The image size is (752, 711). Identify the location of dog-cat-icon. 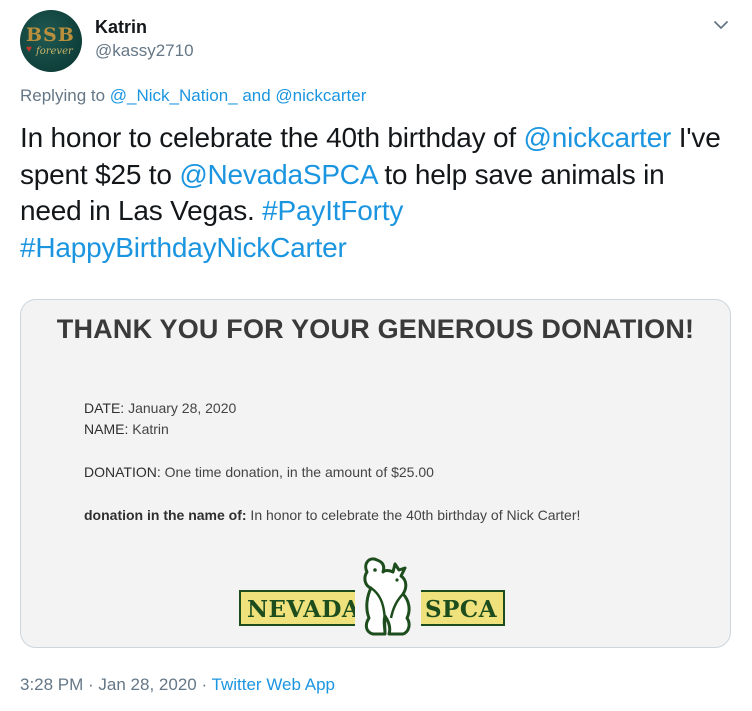
(388, 595).